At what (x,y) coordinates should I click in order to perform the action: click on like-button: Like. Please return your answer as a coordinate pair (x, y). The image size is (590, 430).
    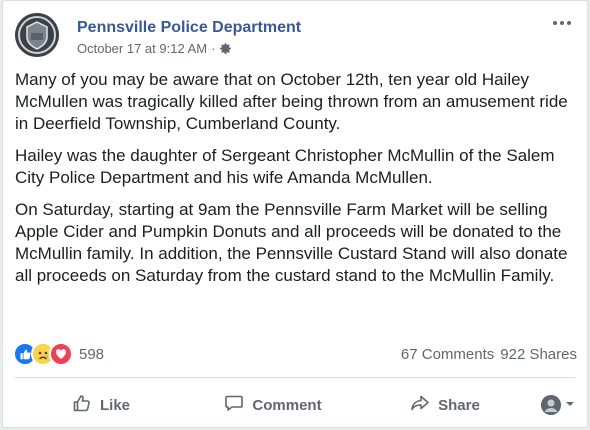
    Looking at the image, I should click on (101, 405).